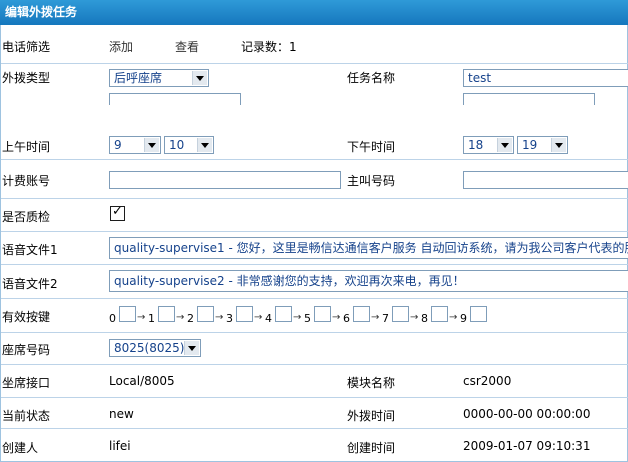 The height and width of the screenshot is (462, 628). Describe the element at coordinates (205, 314) in the screenshot. I see `key-2-checkbox` at that location.